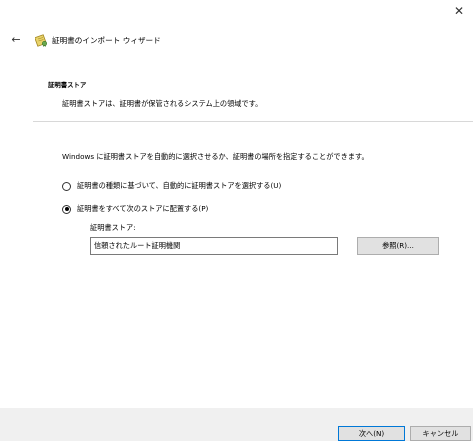 The height and width of the screenshot is (441, 473). I want to click on radio-auto-select-label: 証明書の種類に基づいて、自動的に証明書ストアを選択する(U), so click(179, 186).